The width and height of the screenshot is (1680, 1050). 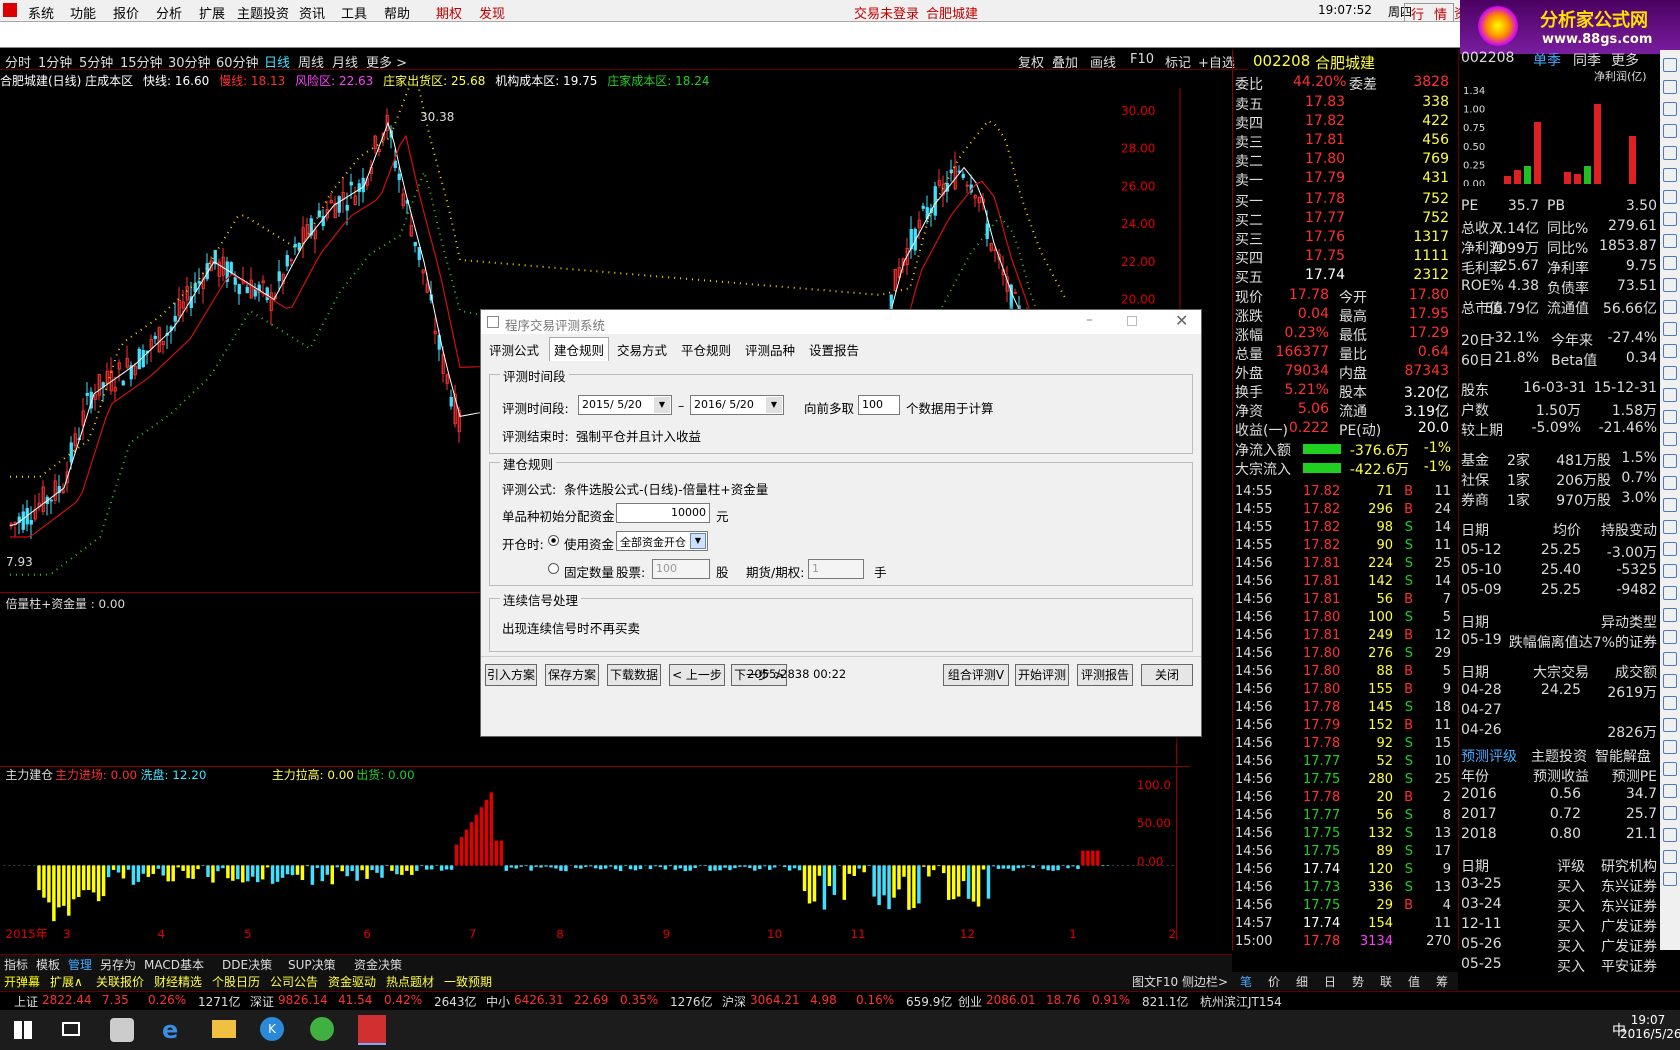 I want to click on file-explorer-icon, so click(x=224, y=1029).